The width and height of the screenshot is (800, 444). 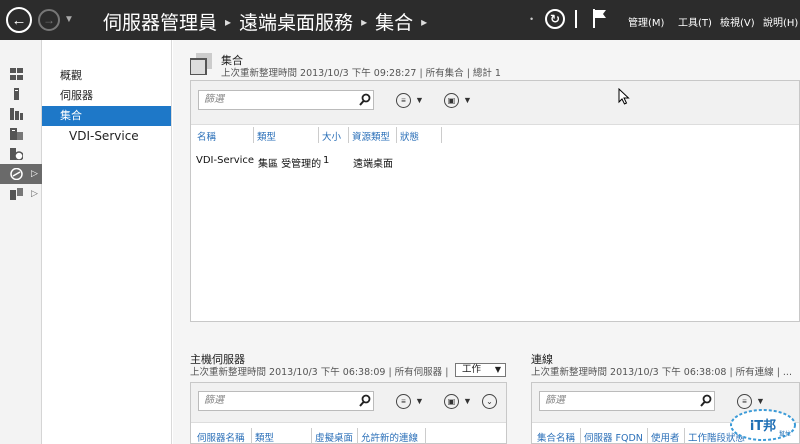 I want to click on rail-ad, so click(x=21, y=154).